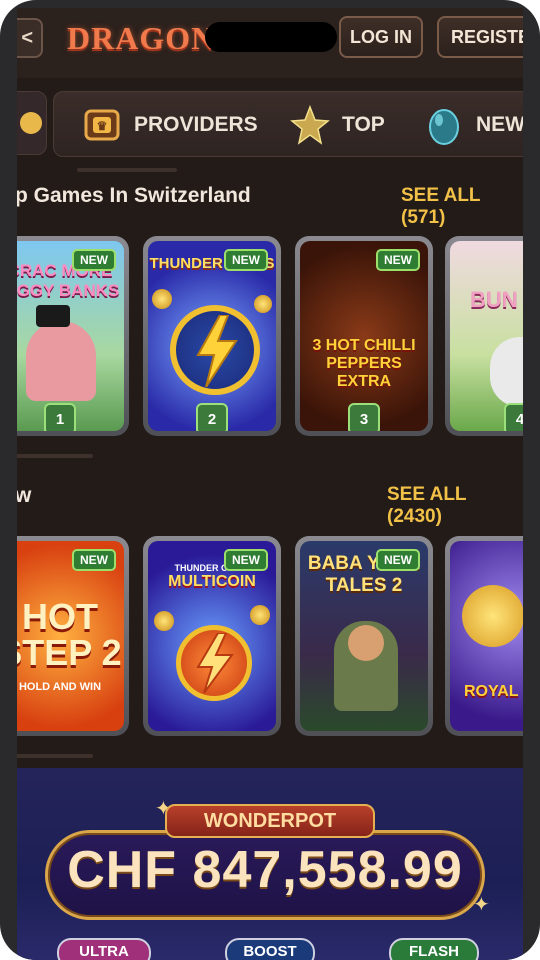 Image resolution: width=540 pixels, height=960 pixels. What do you see at coordinates (441, 195) in the screenshot?
I see `top-see-all-label: SEE ALL` at bounding box center [441, 195].